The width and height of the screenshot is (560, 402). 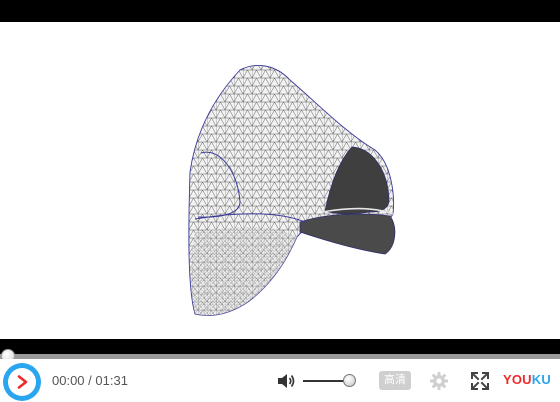 What do you see at coordinates (347, 234) in the screenshot?
I see `mesh-dark-lip` at bounding box center [347, 234].